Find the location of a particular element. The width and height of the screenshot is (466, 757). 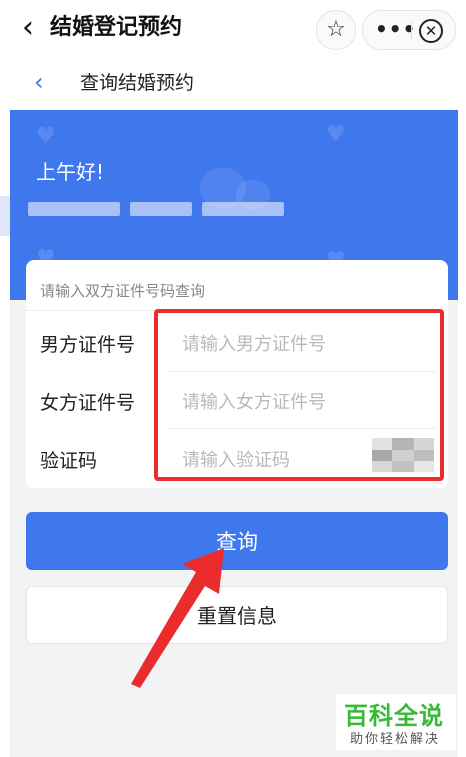

watermark-logo: 百科全说 助你轻松解决 is located at coordinates (396, 722).